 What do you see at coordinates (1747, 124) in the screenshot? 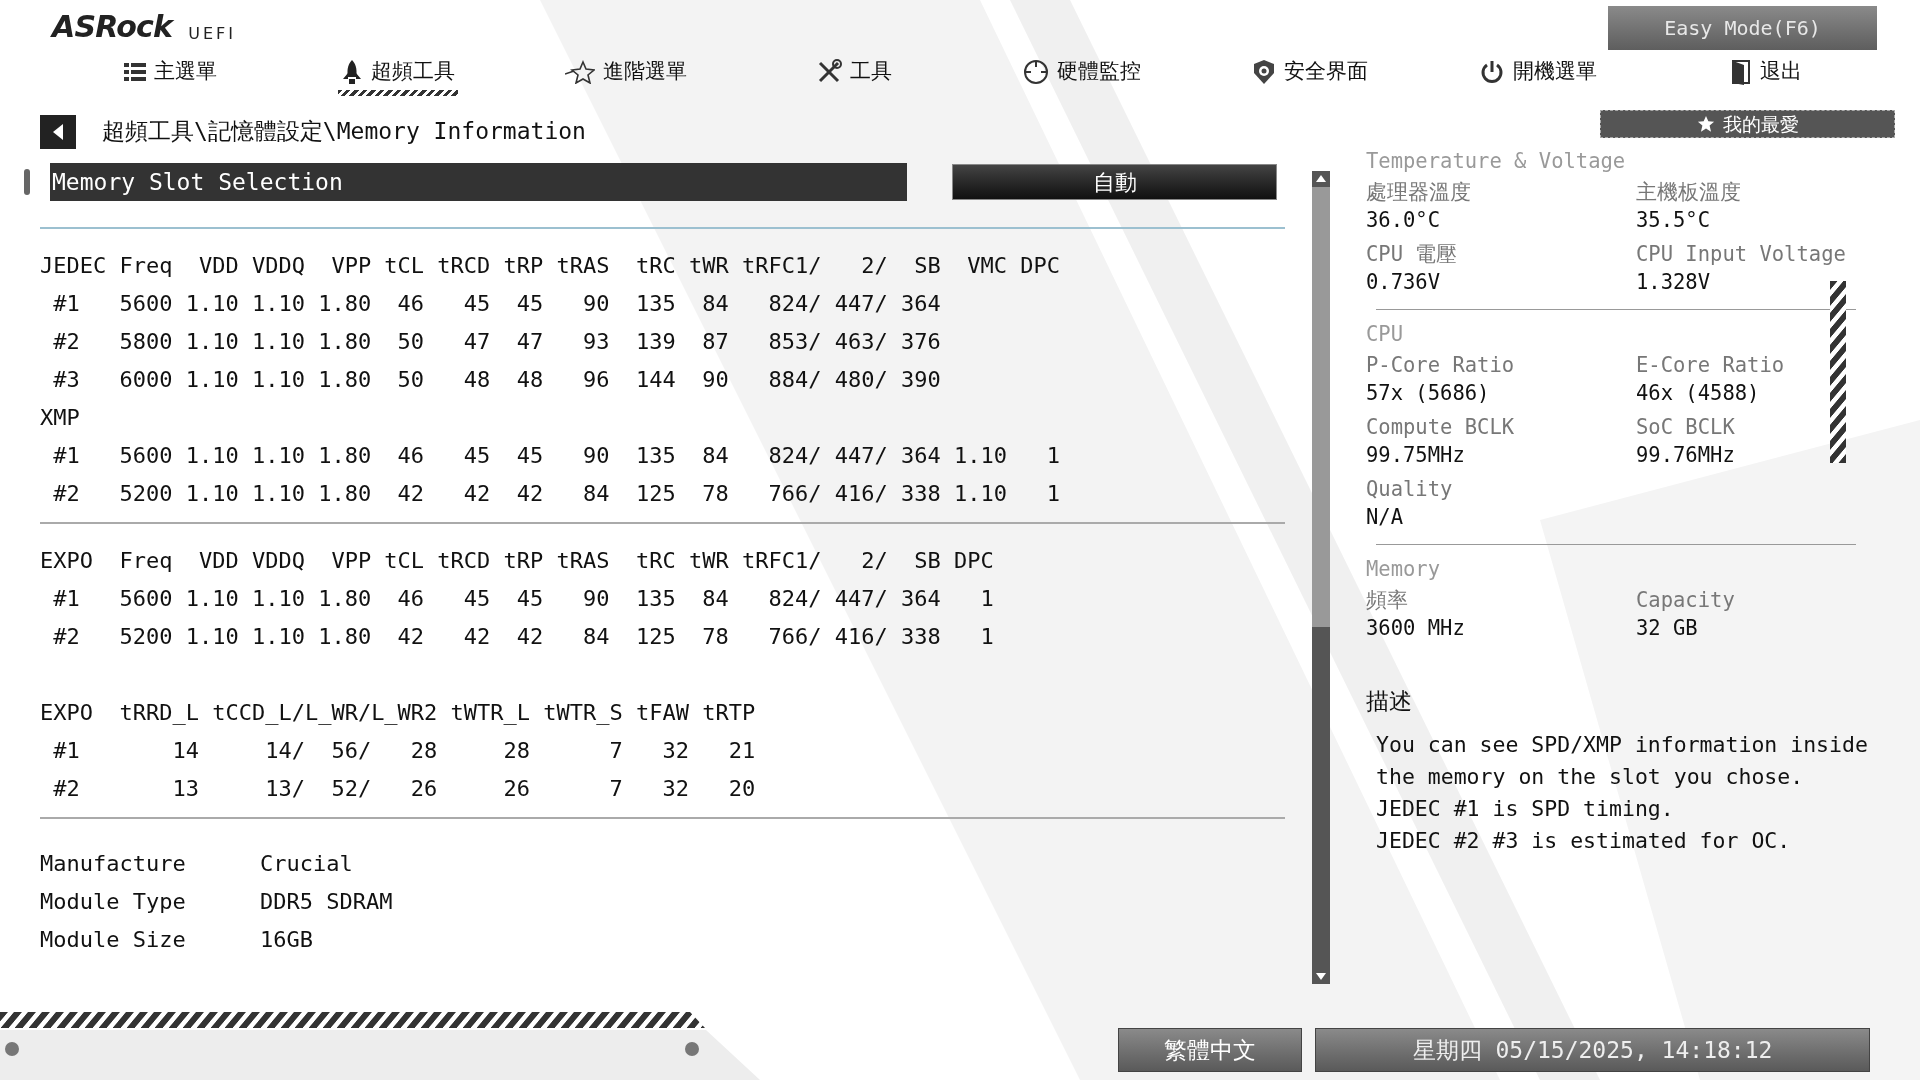
I see `favorites-button: 我的最愛` at bounding box center [1747, 124].